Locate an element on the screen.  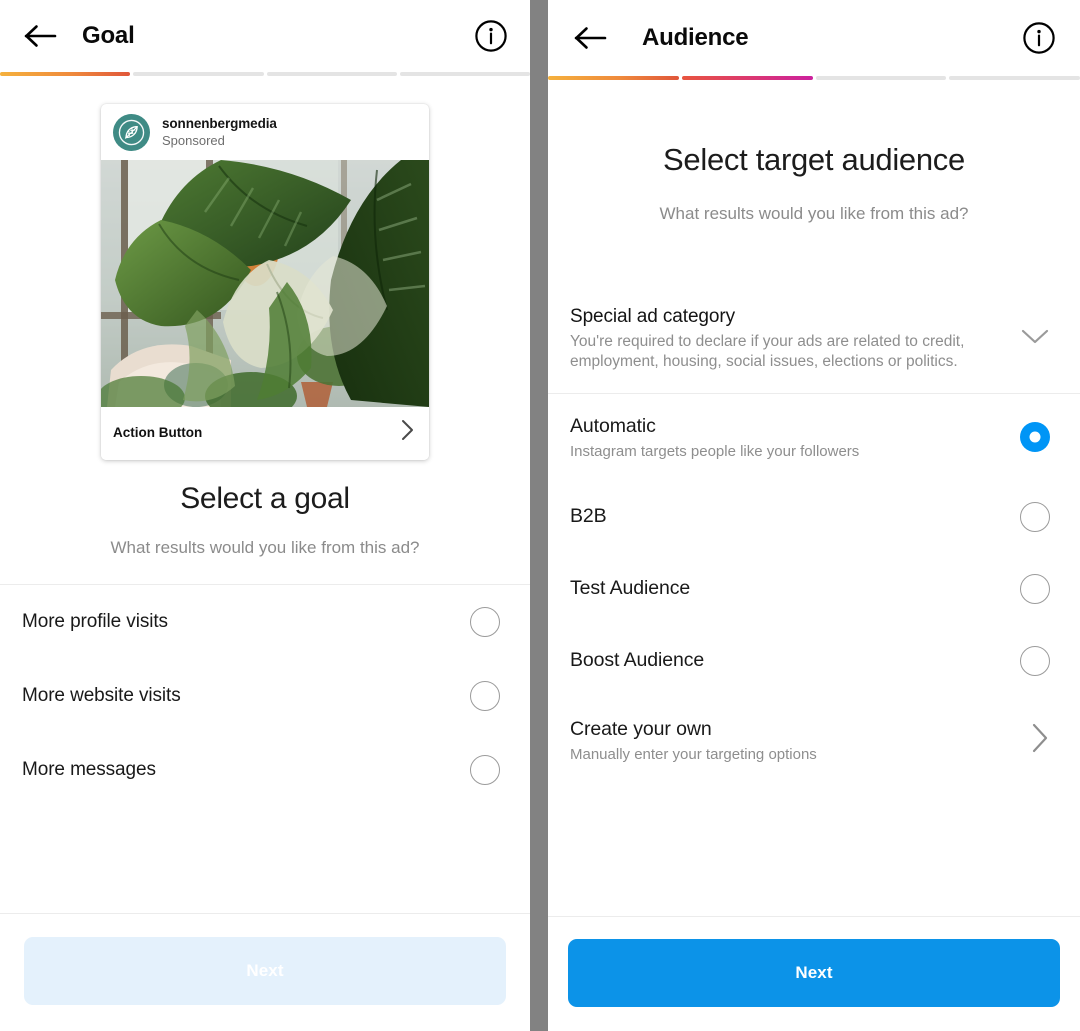
audience-option-label: Test Audience is located at coordinates (630, 588).